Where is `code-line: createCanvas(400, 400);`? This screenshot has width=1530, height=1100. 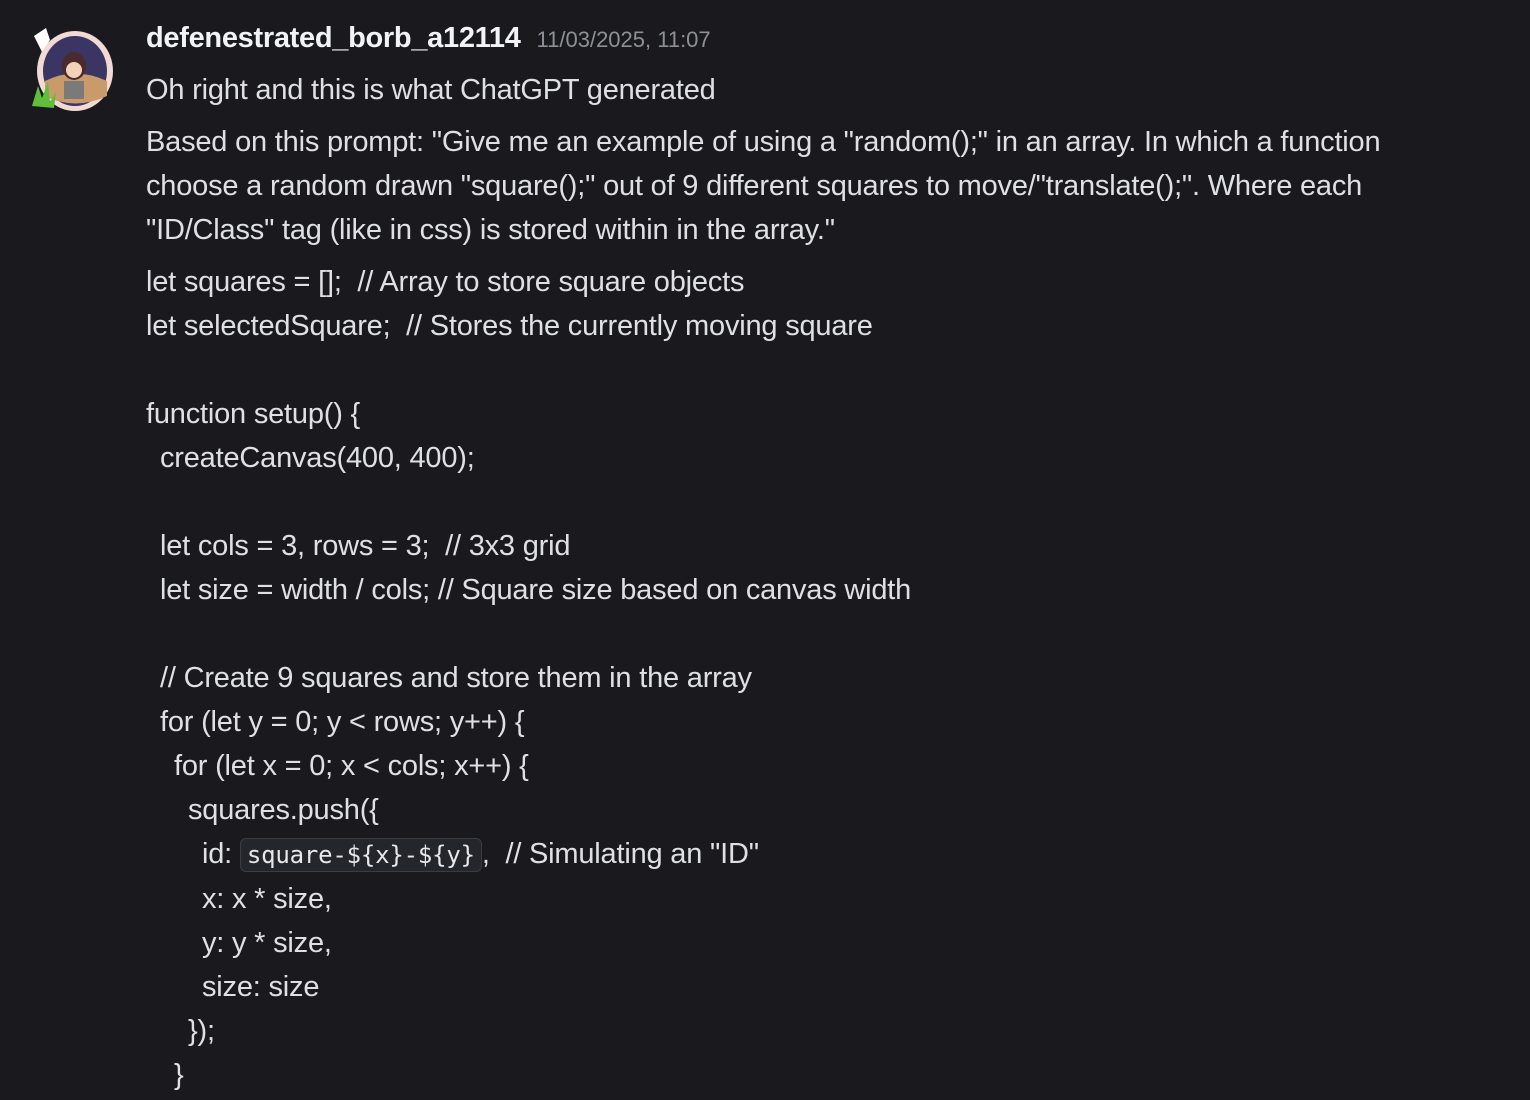
code-line: createCanvas(400, 400); is located at coordinates (818, 458).